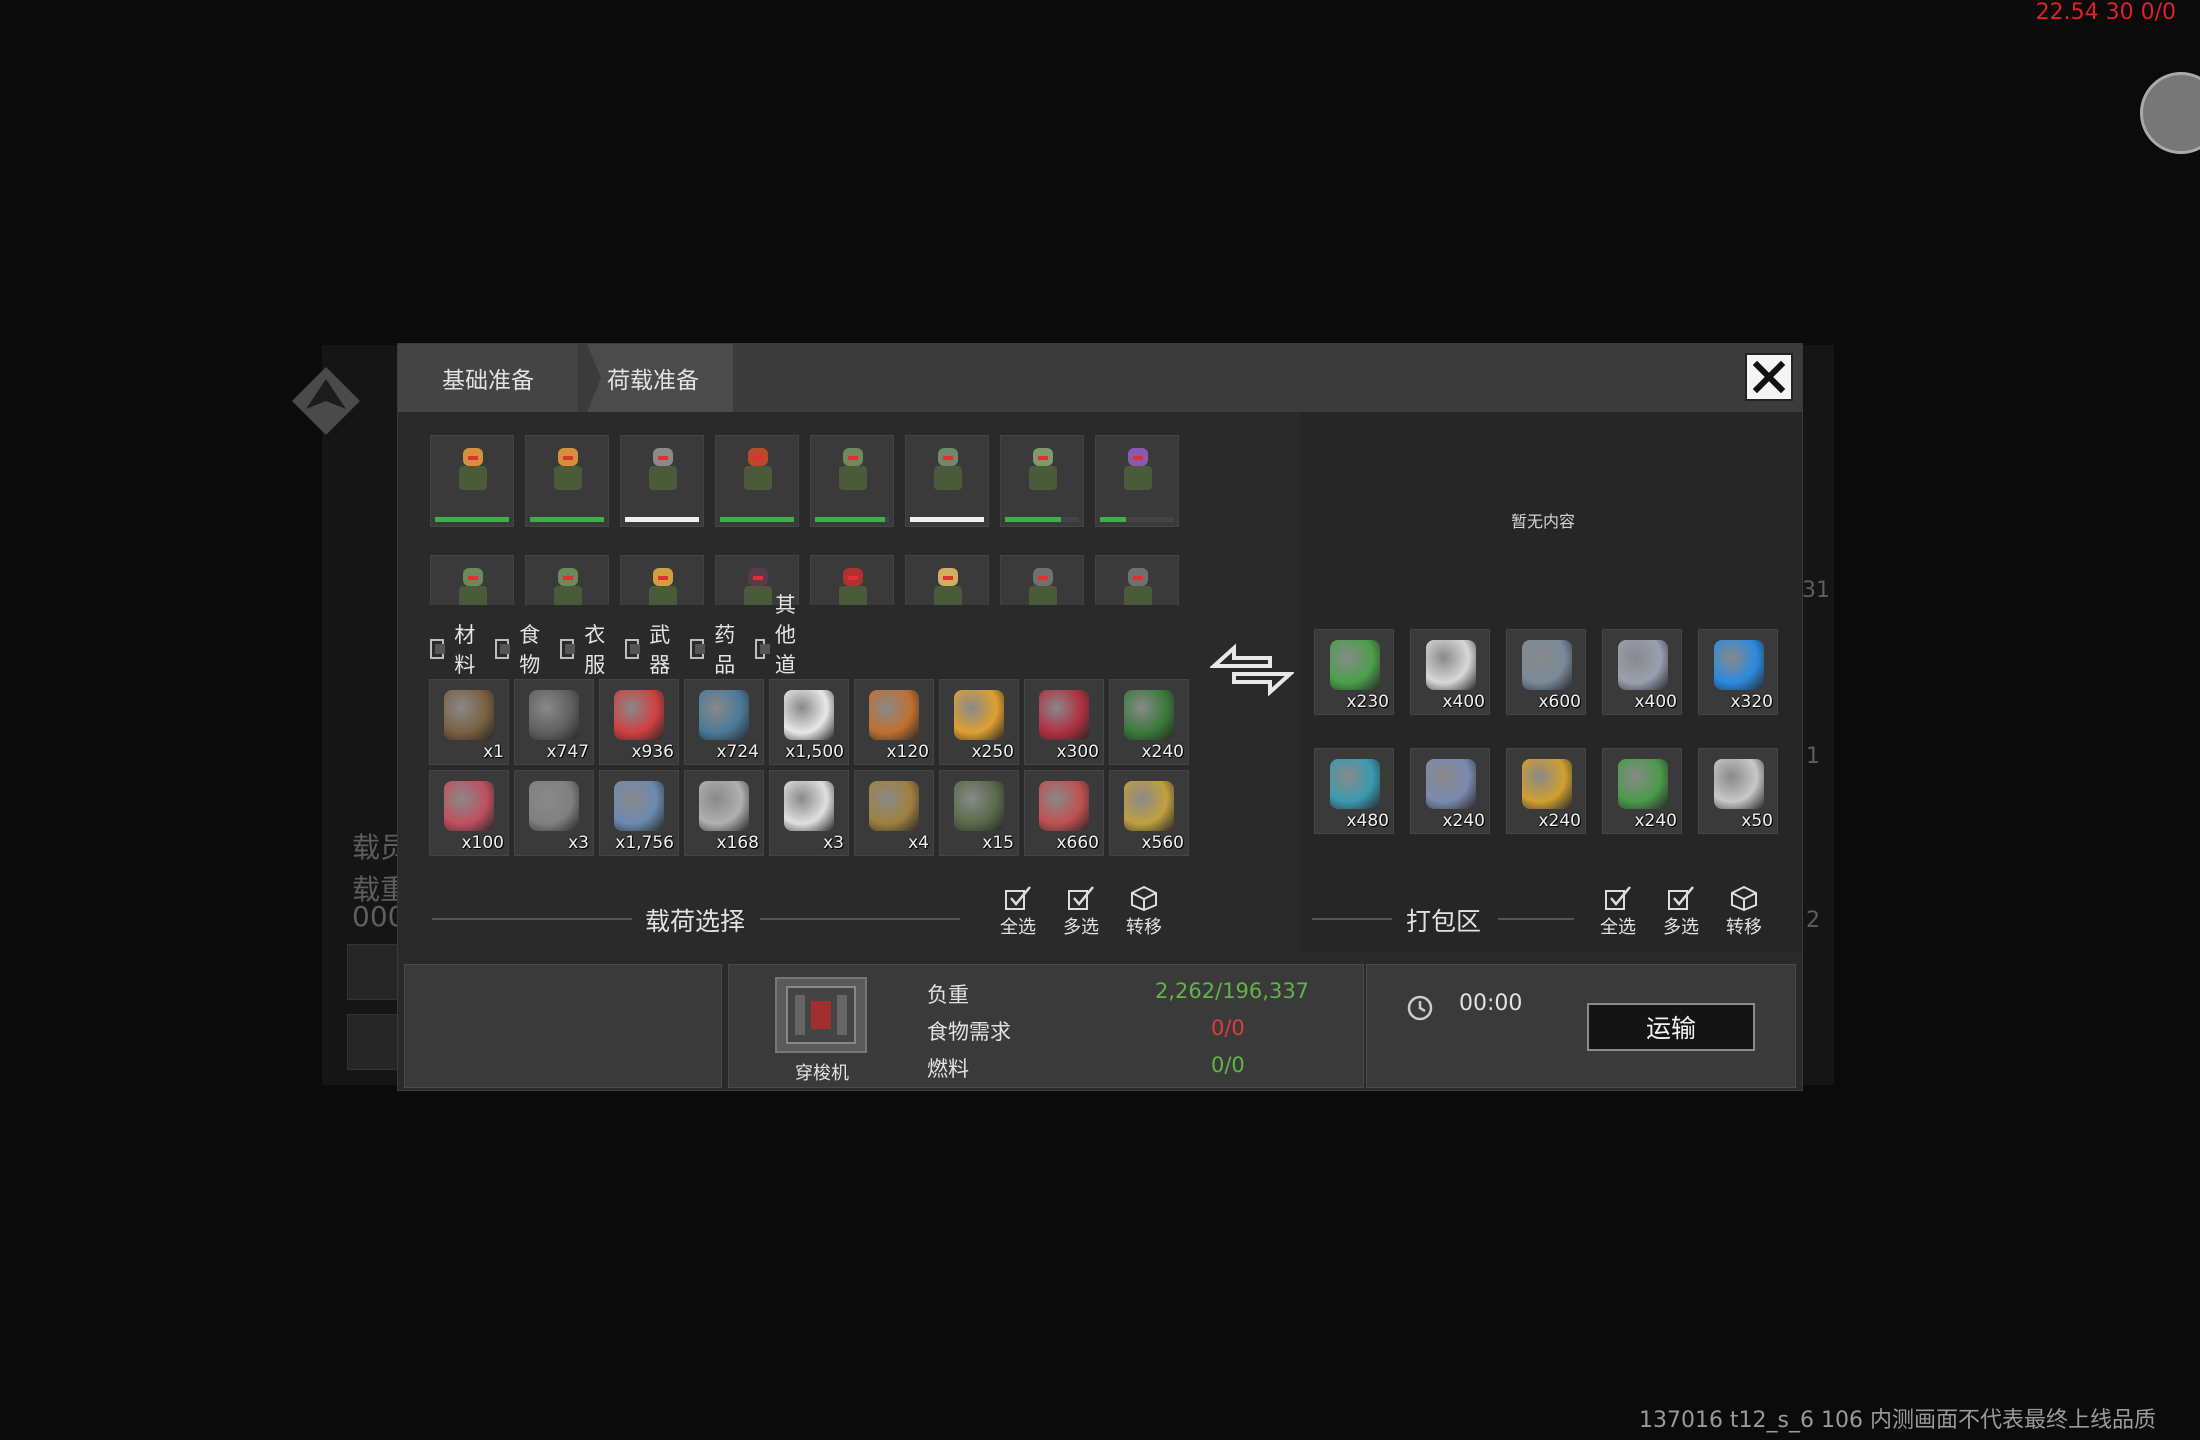 The image size is (2200, 1440). Describe the element at coordinates (724, 813) in the screenshot. I see `cargo-item-slot: x168` at that location.